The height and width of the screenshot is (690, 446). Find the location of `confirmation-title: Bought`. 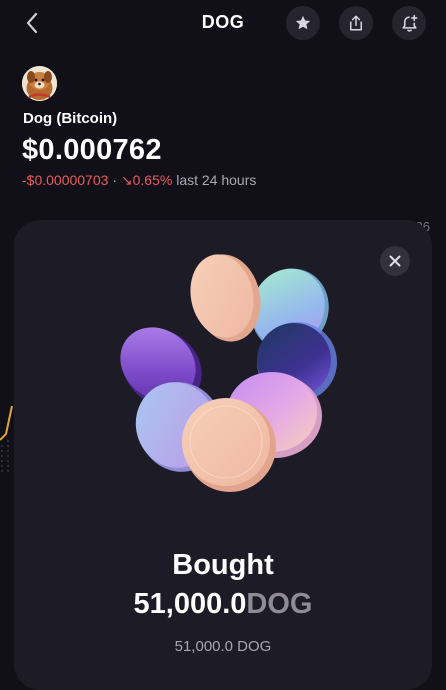

confirmation-title: Bought is located at coordinates (223, 565).